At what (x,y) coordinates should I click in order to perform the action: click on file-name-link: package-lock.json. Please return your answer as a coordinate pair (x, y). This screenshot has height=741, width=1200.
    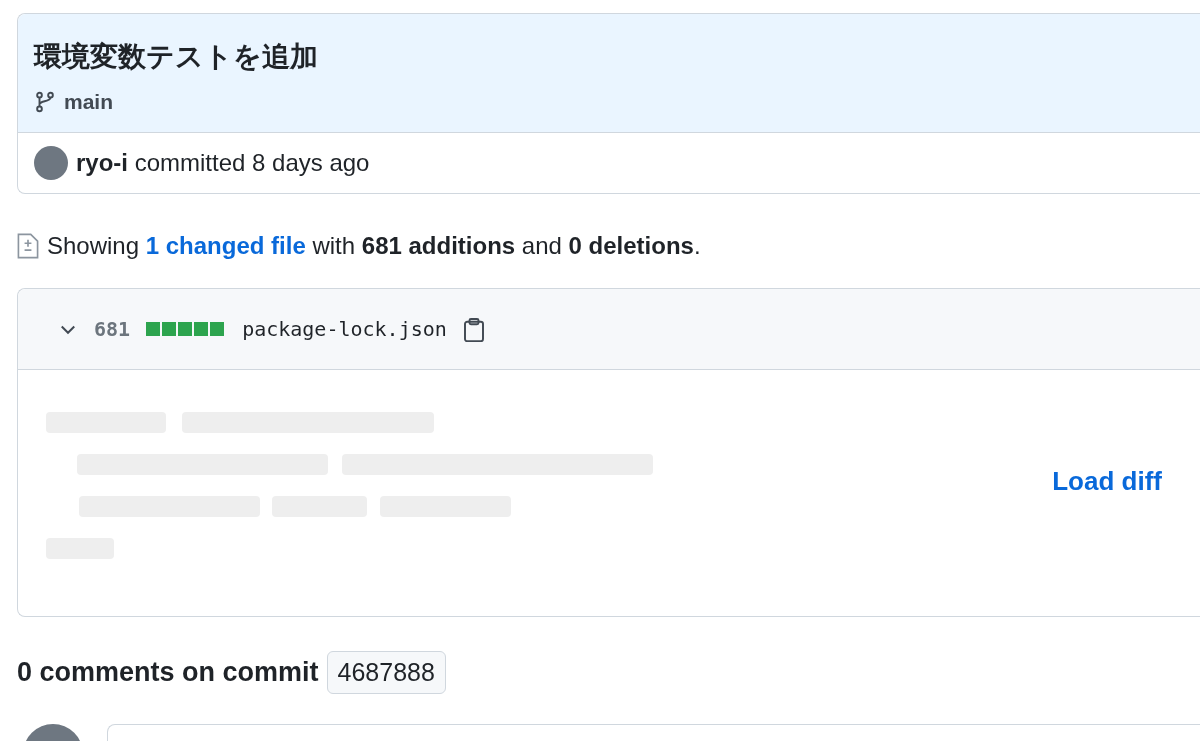
    Looking at the image, I should click on (344, 328).